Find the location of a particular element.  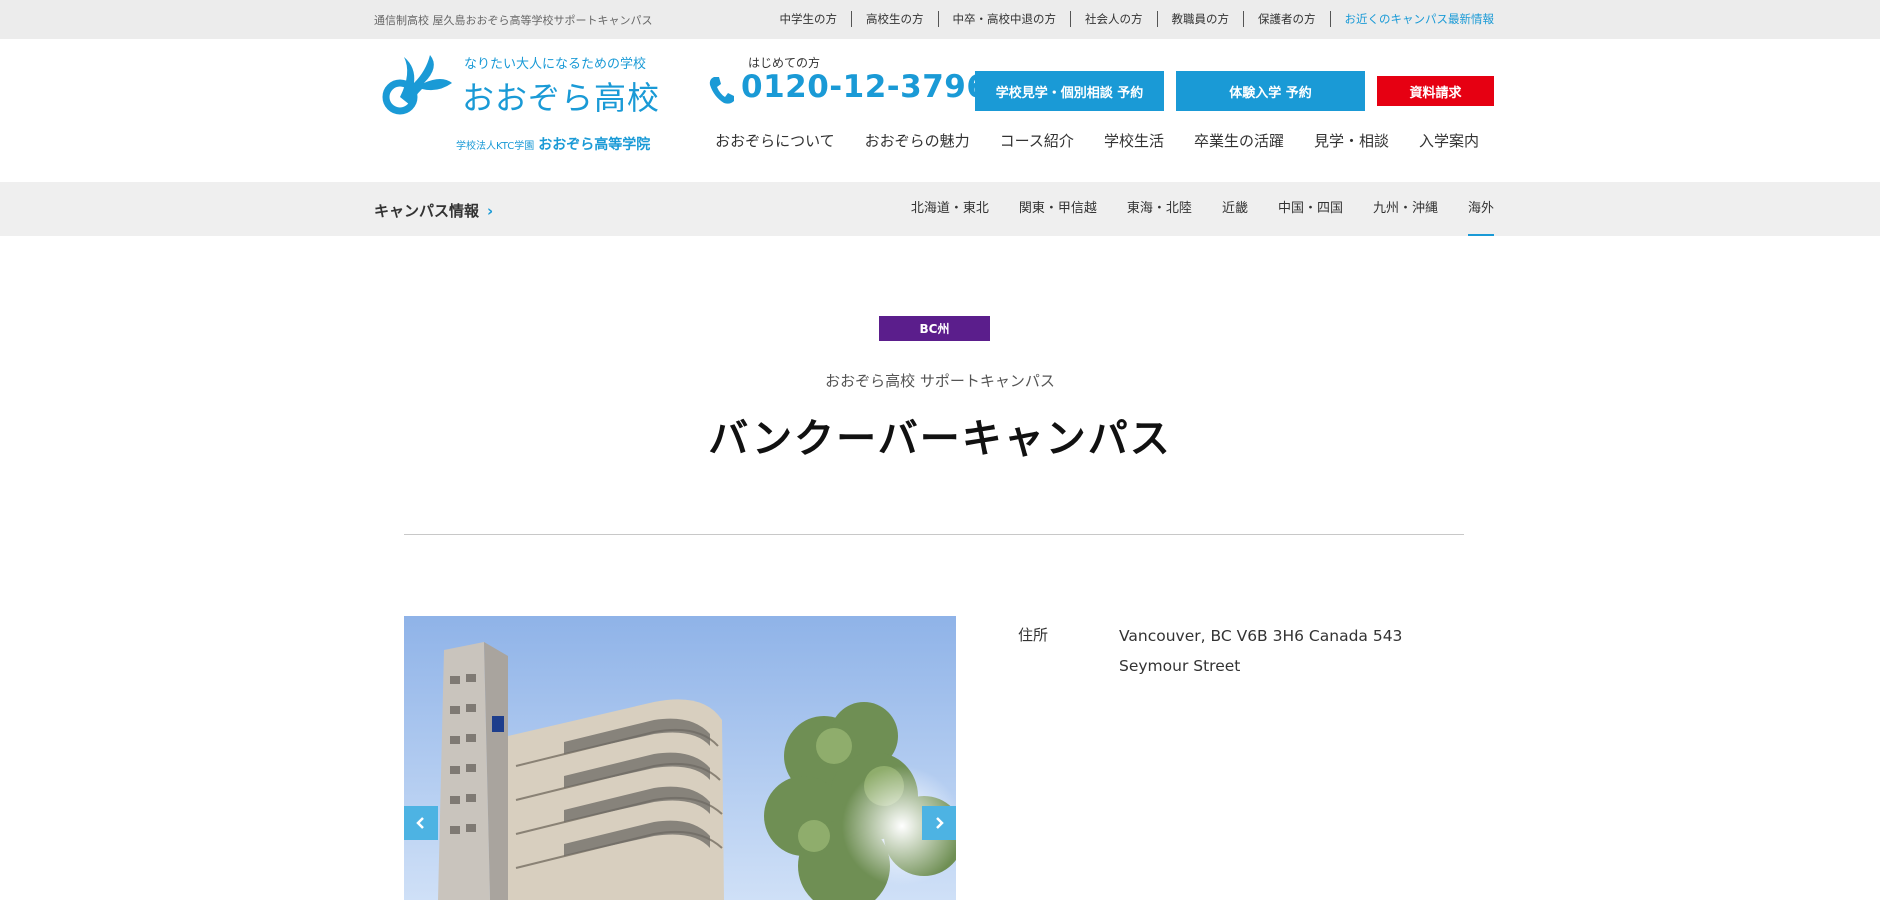

logo-title: おおぞら高校 is located at coordinates (561, 98).